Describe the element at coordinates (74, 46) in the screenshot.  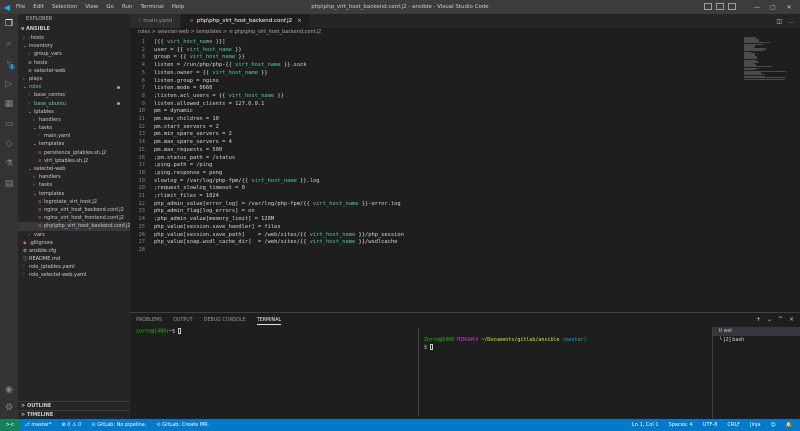
I see `folder-item: ⌄ inventory` at that location.